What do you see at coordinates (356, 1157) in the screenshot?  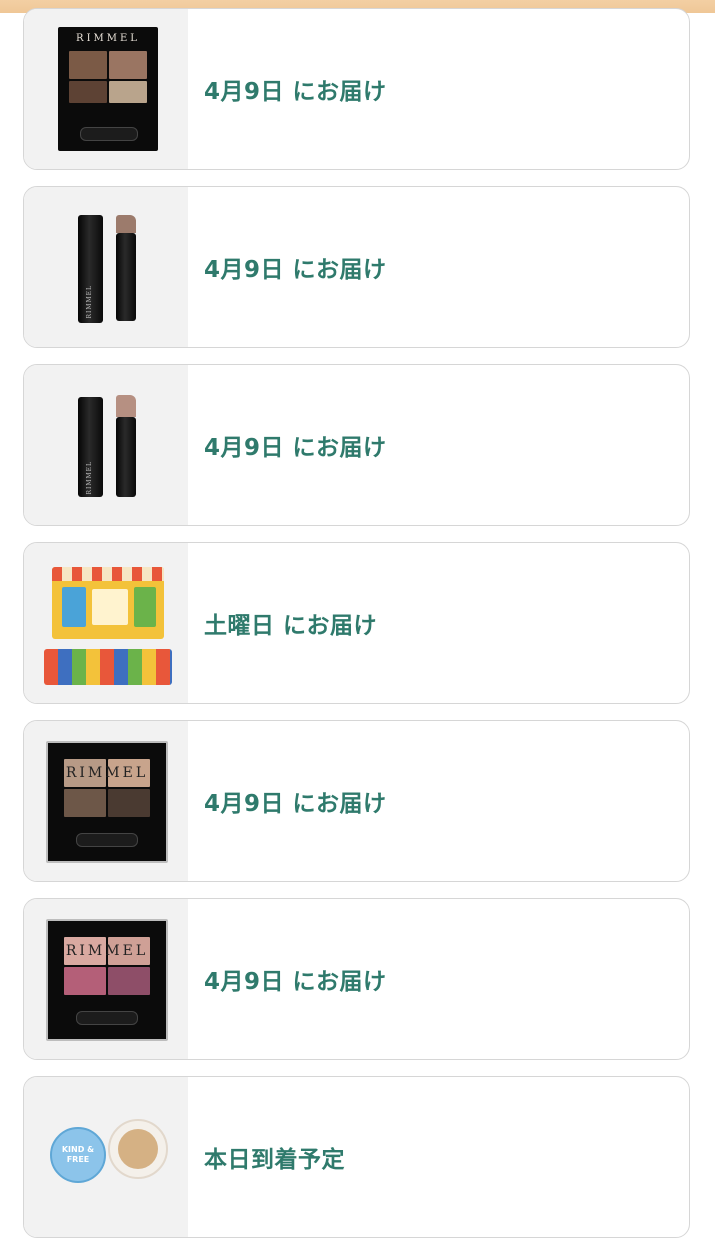 I see `order-card: KIND & FREE 本日到着予定` at bounding box center [356, 1157].